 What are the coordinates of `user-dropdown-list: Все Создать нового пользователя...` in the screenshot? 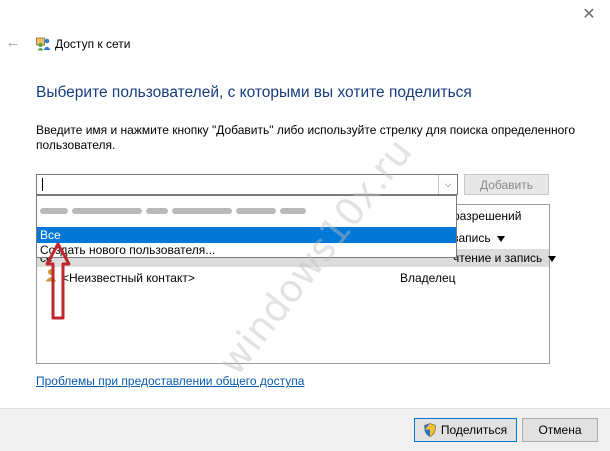 It's located at (246, 226).